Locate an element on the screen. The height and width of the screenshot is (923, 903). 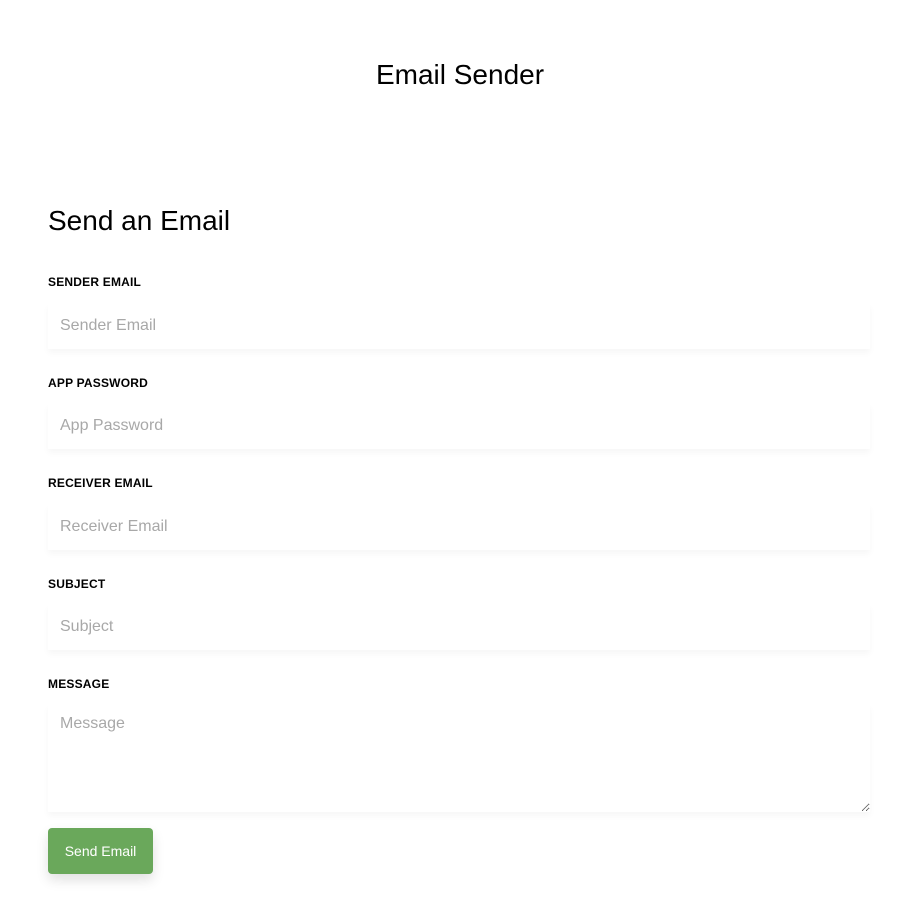
app-title: Email Sender is located at coordinates (460, 74).